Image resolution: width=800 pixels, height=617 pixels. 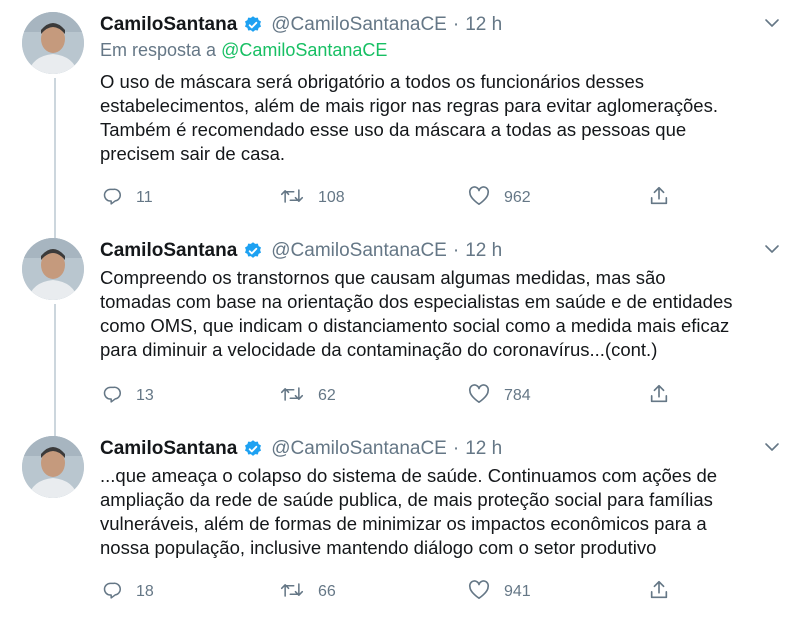 I want to click on retweet-button: 108, so click(x=312, y=198).